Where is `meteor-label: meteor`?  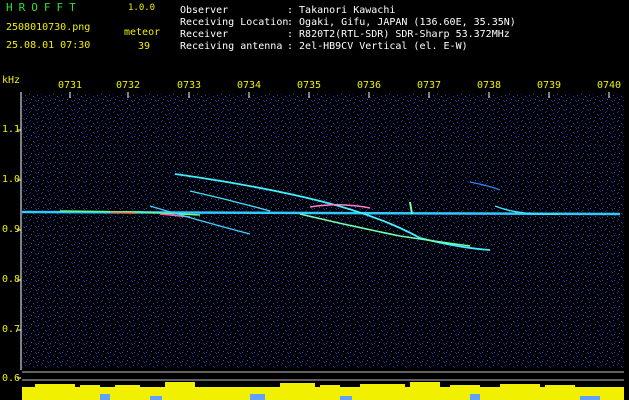 meteor-label: meteor is located at coordinates (142, 32).